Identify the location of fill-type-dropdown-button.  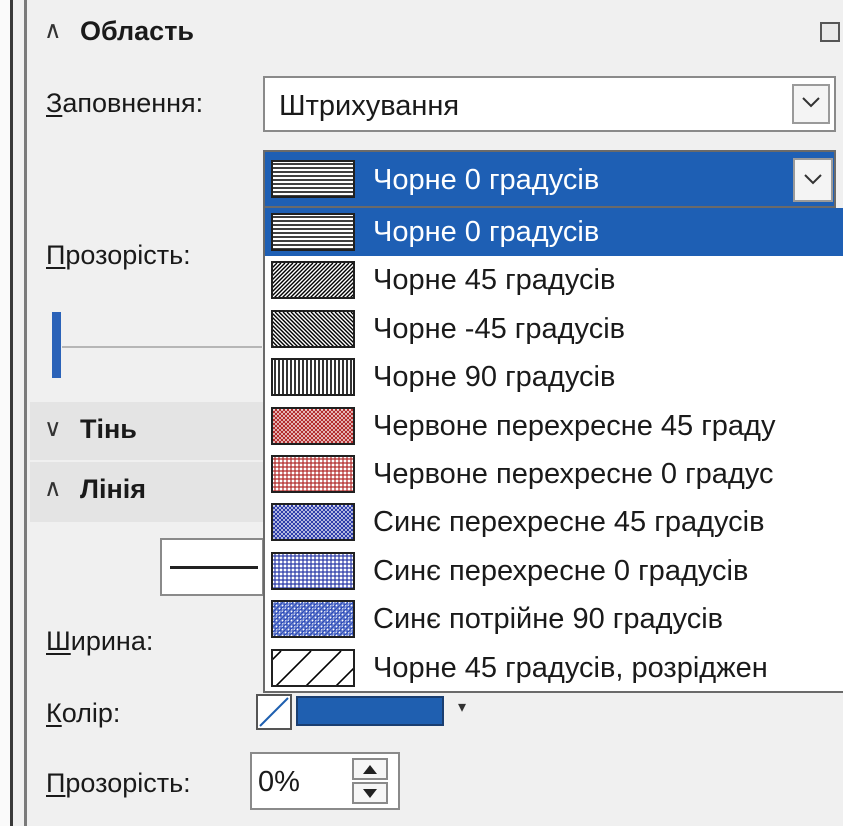
(811, 104).